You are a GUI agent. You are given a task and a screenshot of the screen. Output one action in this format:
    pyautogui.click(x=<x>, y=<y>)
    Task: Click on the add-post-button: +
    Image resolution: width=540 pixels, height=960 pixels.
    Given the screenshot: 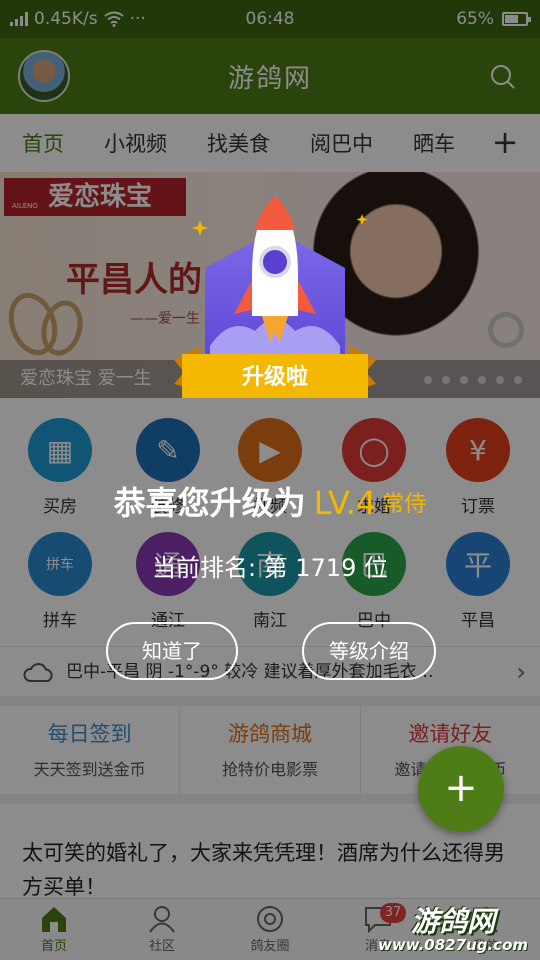 What is the action you would take?
    pyautogui.click(x=461, y=789)
    